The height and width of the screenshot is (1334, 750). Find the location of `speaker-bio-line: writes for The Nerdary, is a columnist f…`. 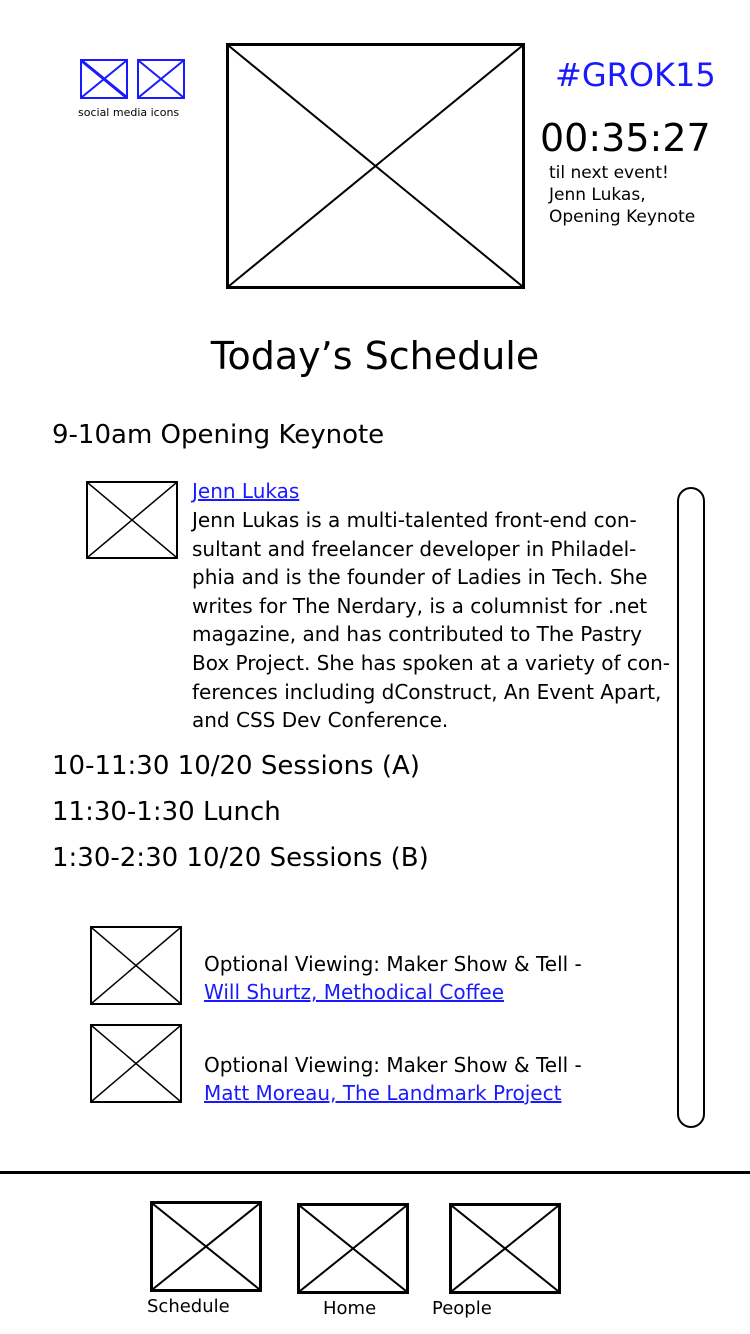

speaker-bio-line: writes for The Nerdary, is a columnist f… is located at coordinates (420, 605).